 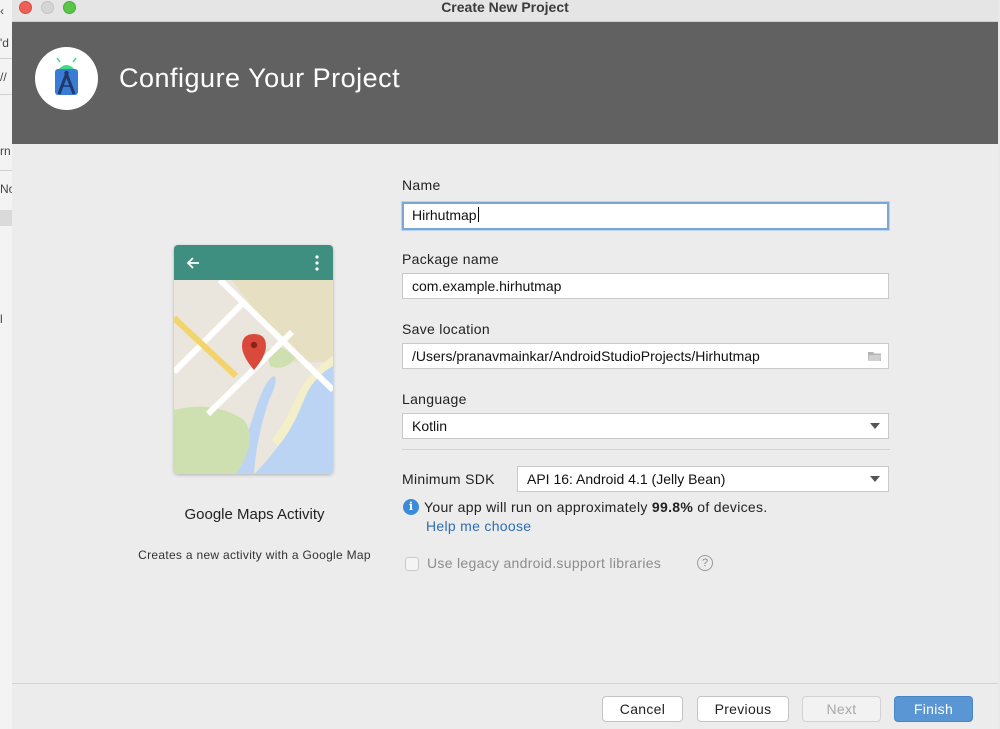 I want to click on next-button: Next, so click(x=841, y=709).